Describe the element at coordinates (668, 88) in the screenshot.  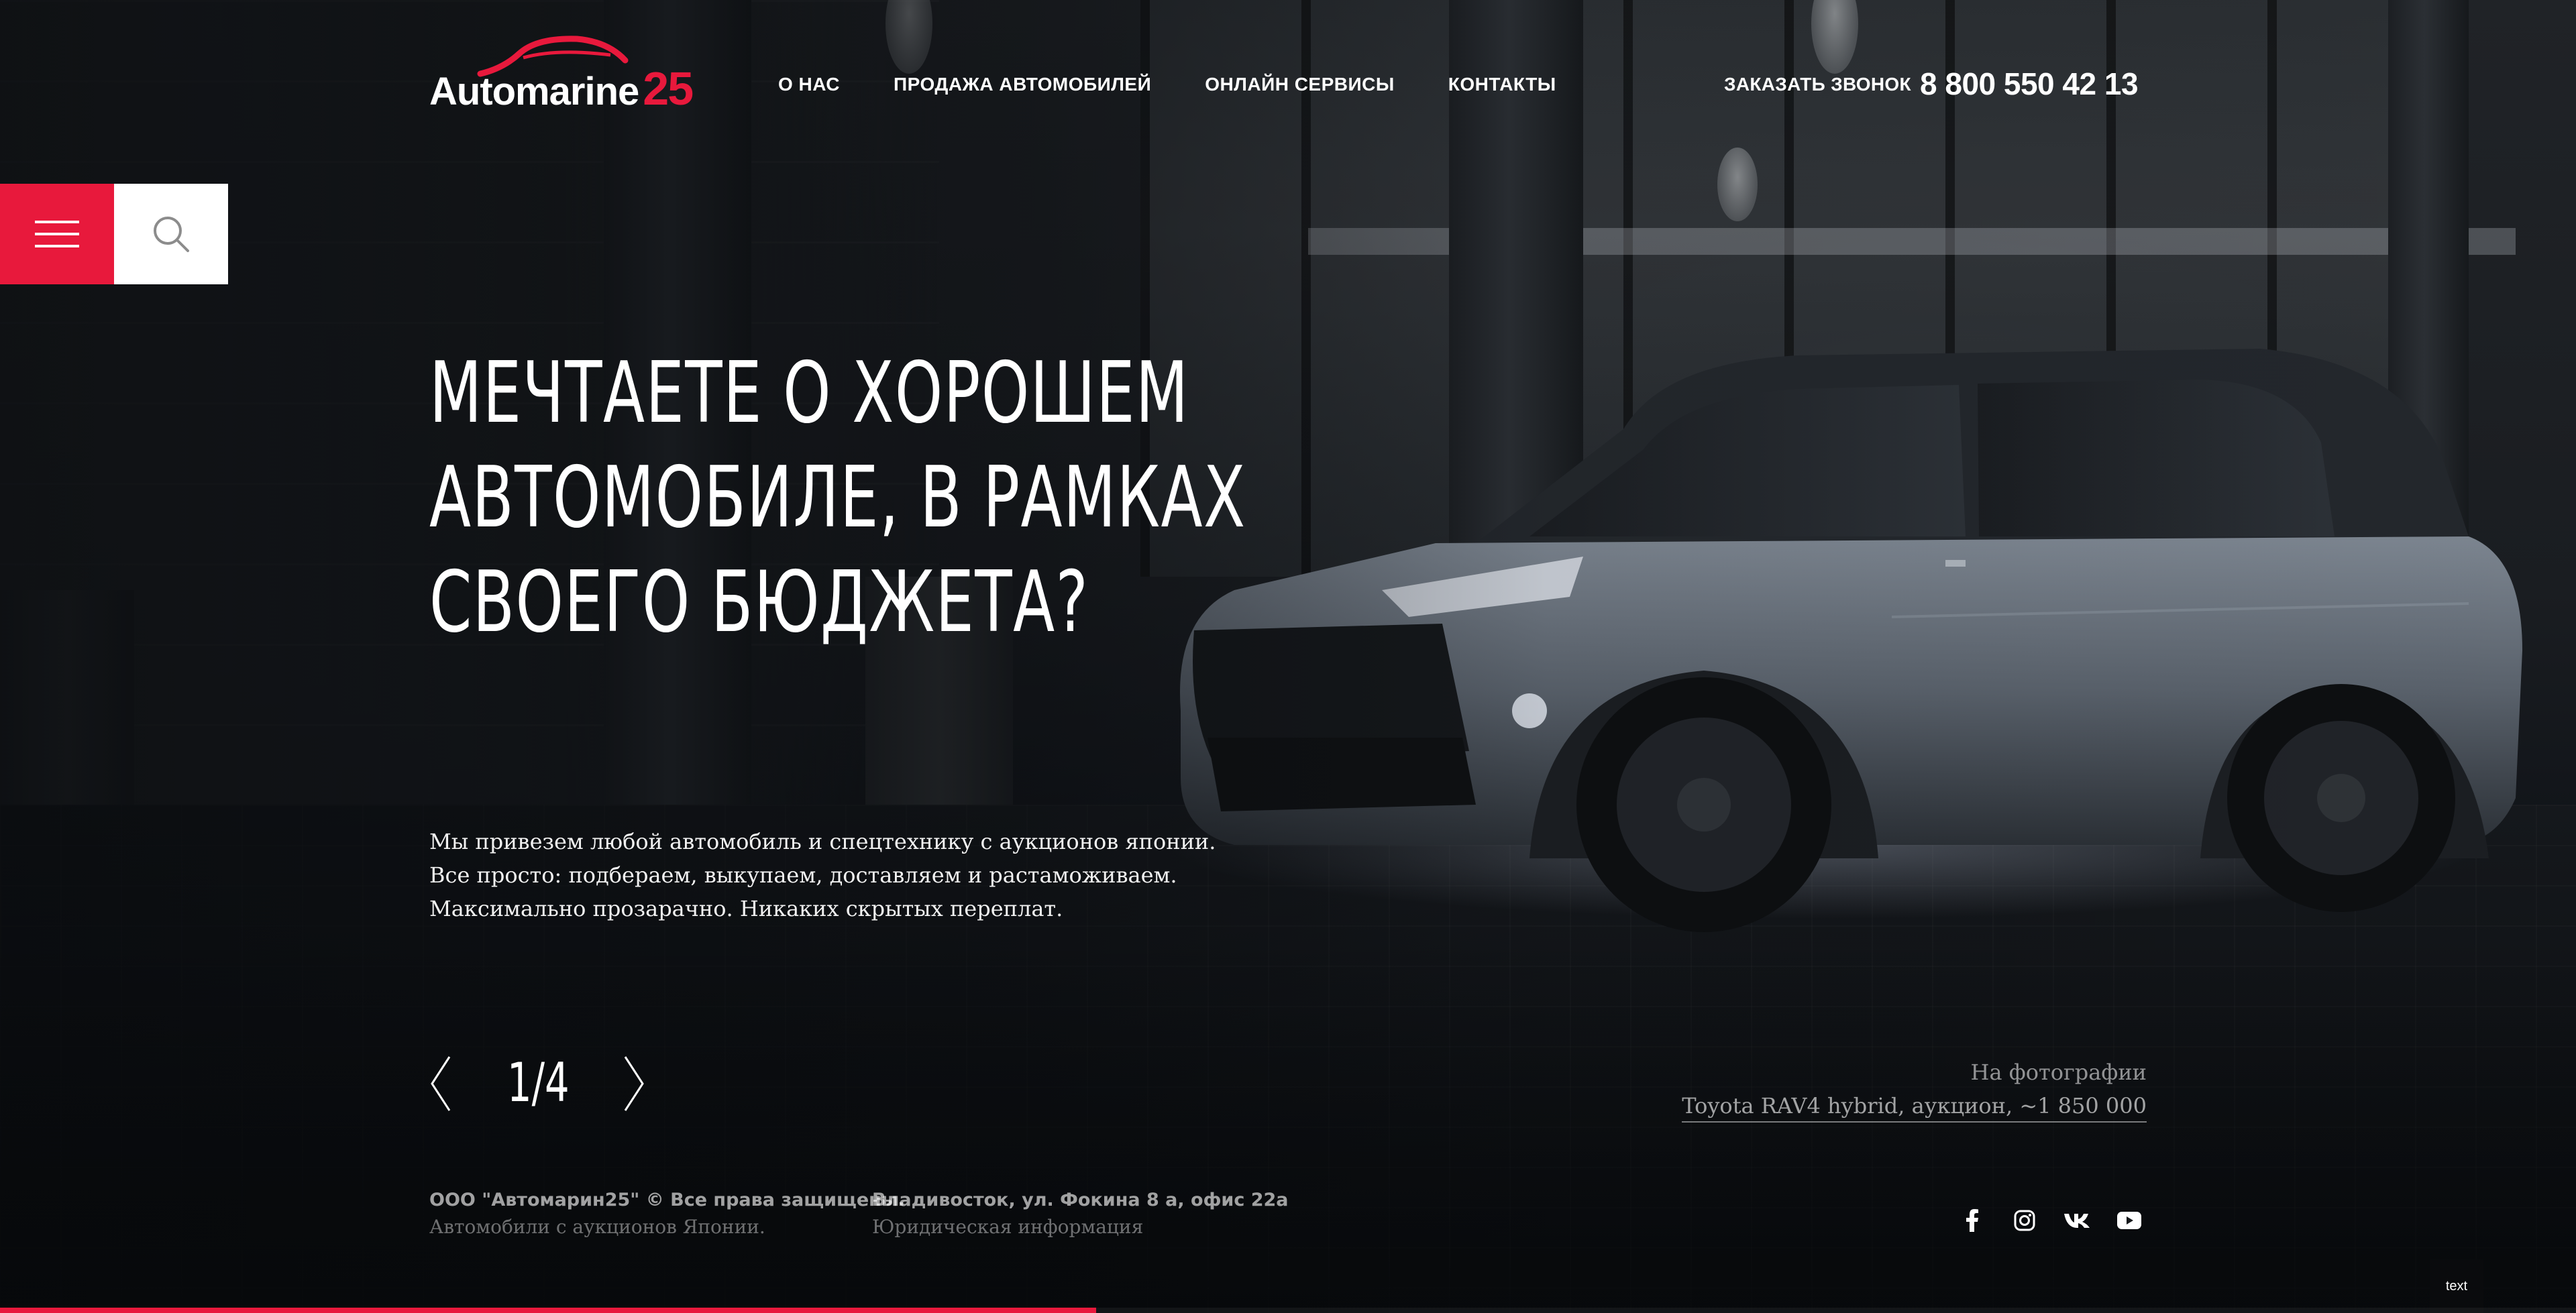
I see `logo-number: 25` at that location.